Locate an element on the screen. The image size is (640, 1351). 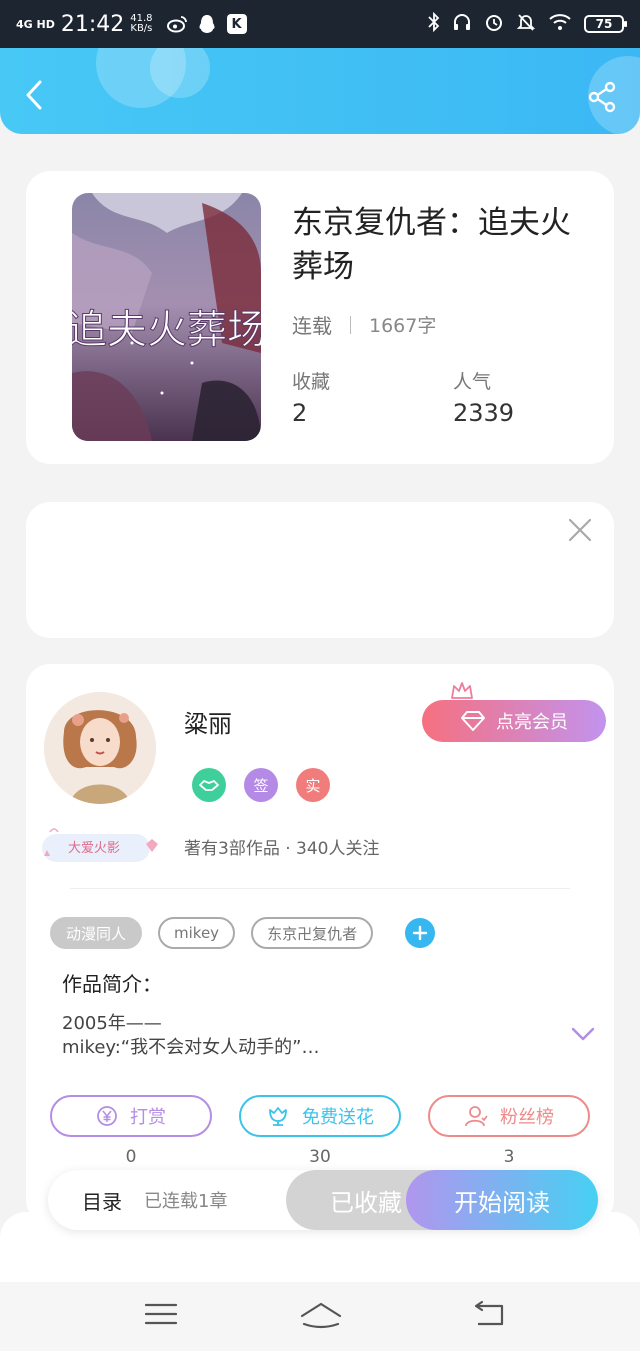
home-button is located at coordinates (321, 1315).